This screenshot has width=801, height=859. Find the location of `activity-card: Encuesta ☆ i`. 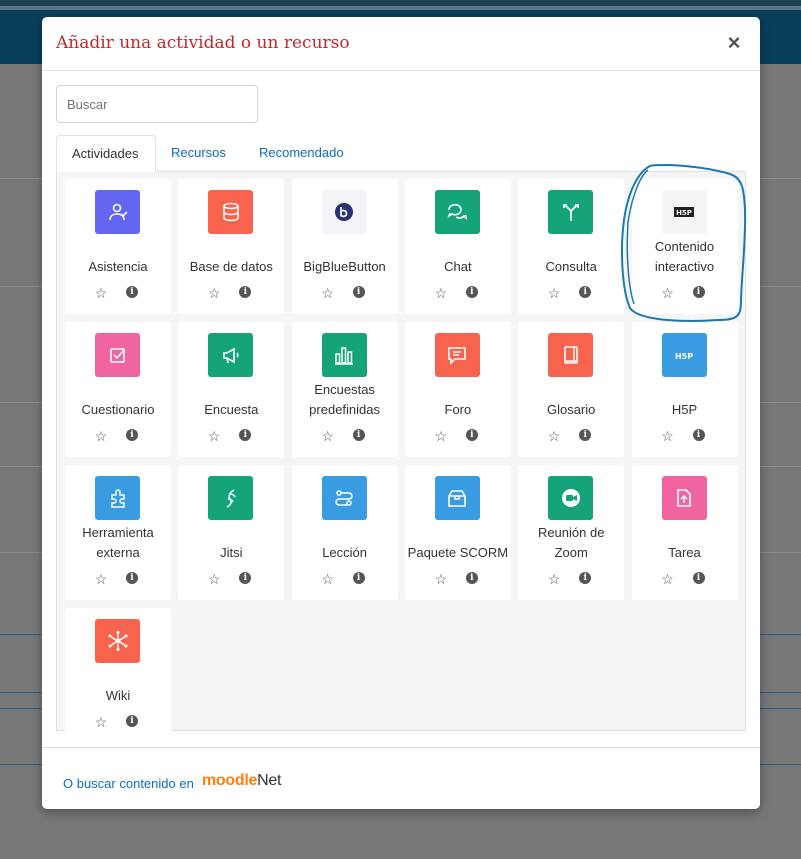

activity-card: Encuesta ☆ i is located at coordinates (231, 389).